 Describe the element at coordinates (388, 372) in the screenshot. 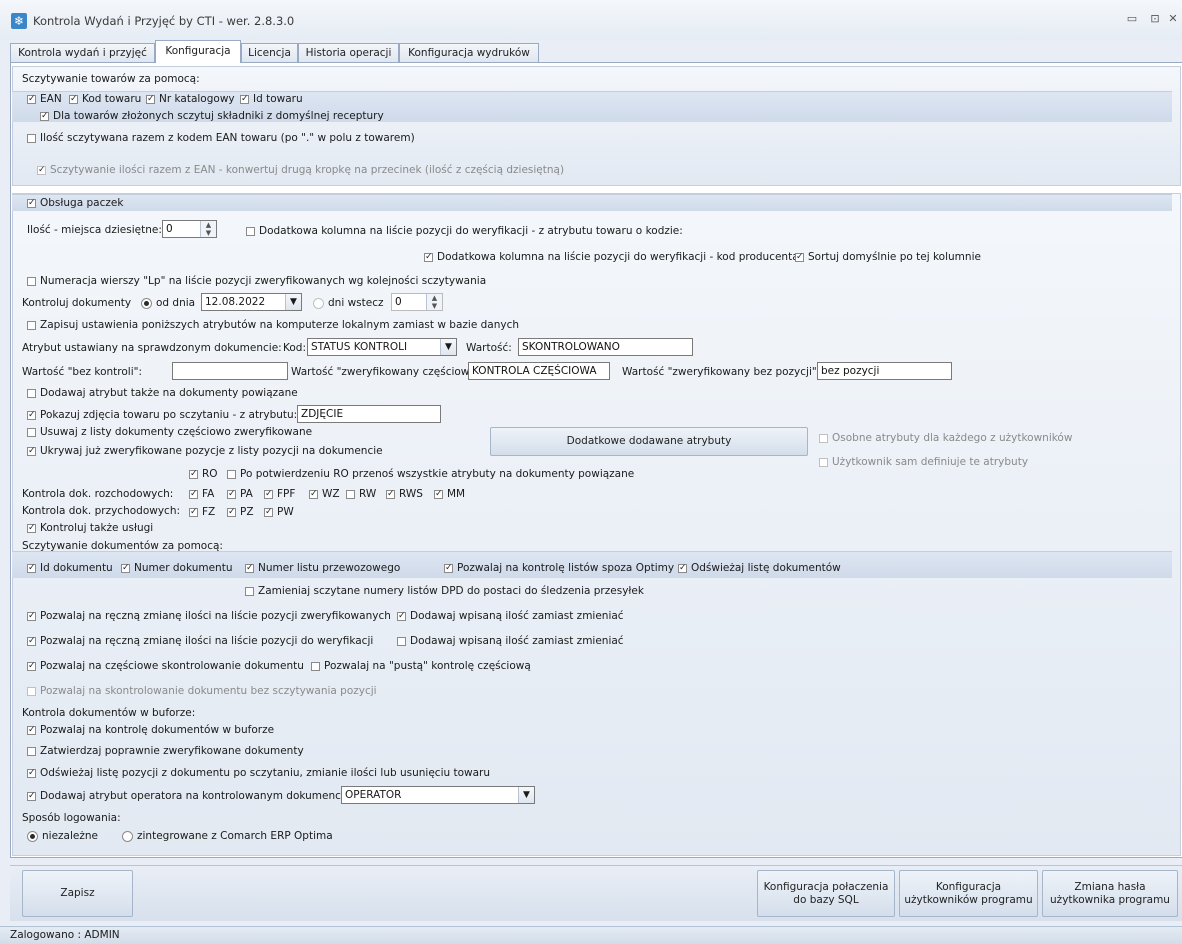

I see `czesciowo-label: Wartość "zweryfikowany częściowo":` at that location.